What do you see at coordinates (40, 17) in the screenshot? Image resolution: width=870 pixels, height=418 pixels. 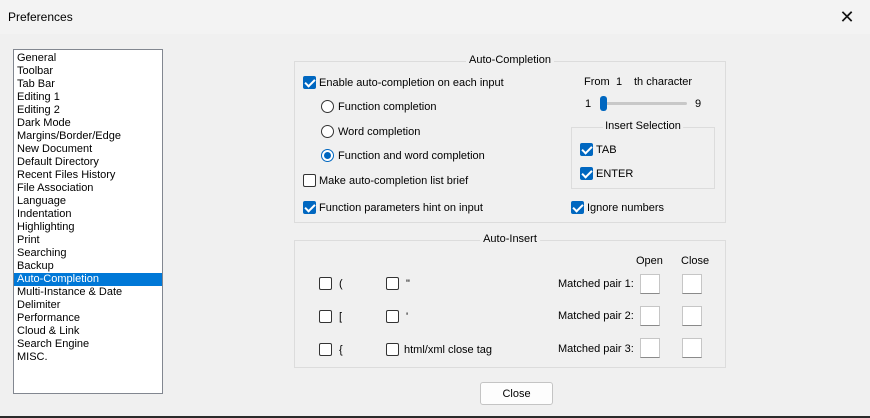 I see `window-title: Preferences` at bounding box center [40, 17].